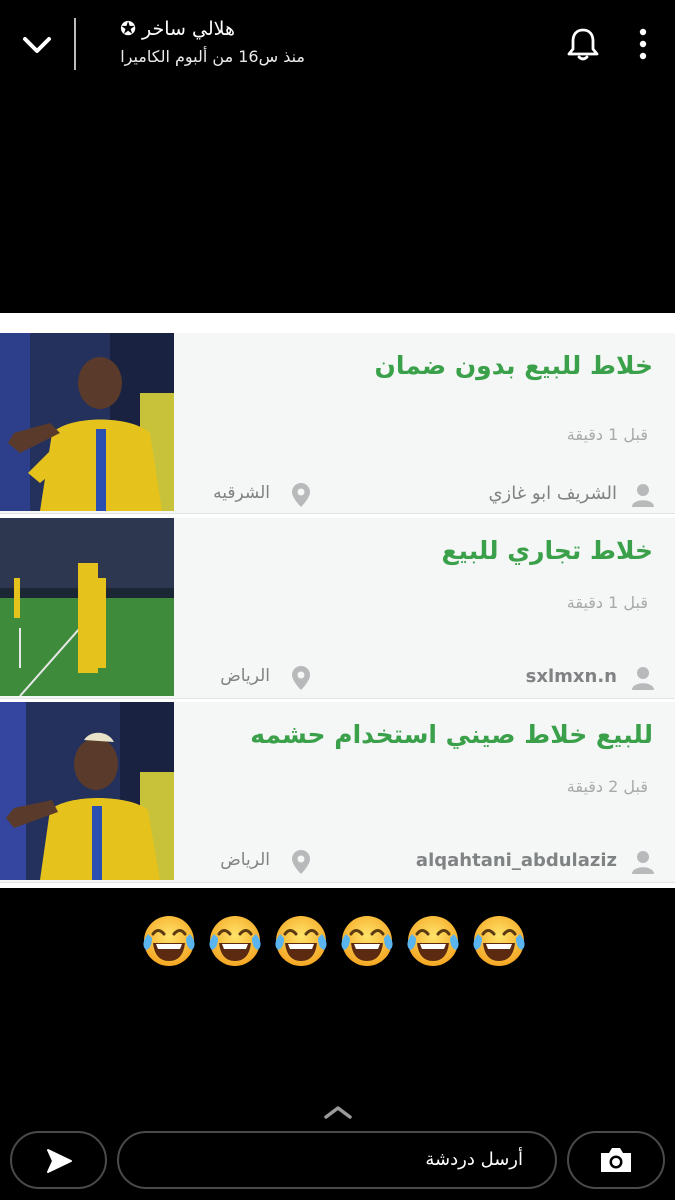  What do you see at coordinates (607, 786) in the screenshot?
I see `listing-time: قبل 2 دقيقة` at bounding box center [607, 786].